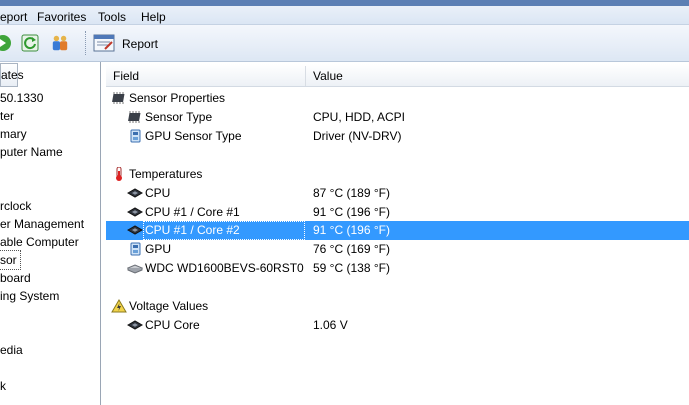 This screenshot has height=405, width=689. What do you see at coordinates (60, 43) in the screenshot?
I see `users-icon` at bounding box center [60, 43].